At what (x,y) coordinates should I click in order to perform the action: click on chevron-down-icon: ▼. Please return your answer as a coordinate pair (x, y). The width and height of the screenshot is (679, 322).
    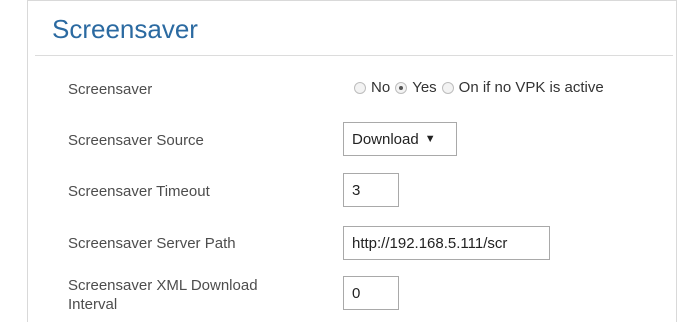
    Looking at the image, I should click on (430, 139).